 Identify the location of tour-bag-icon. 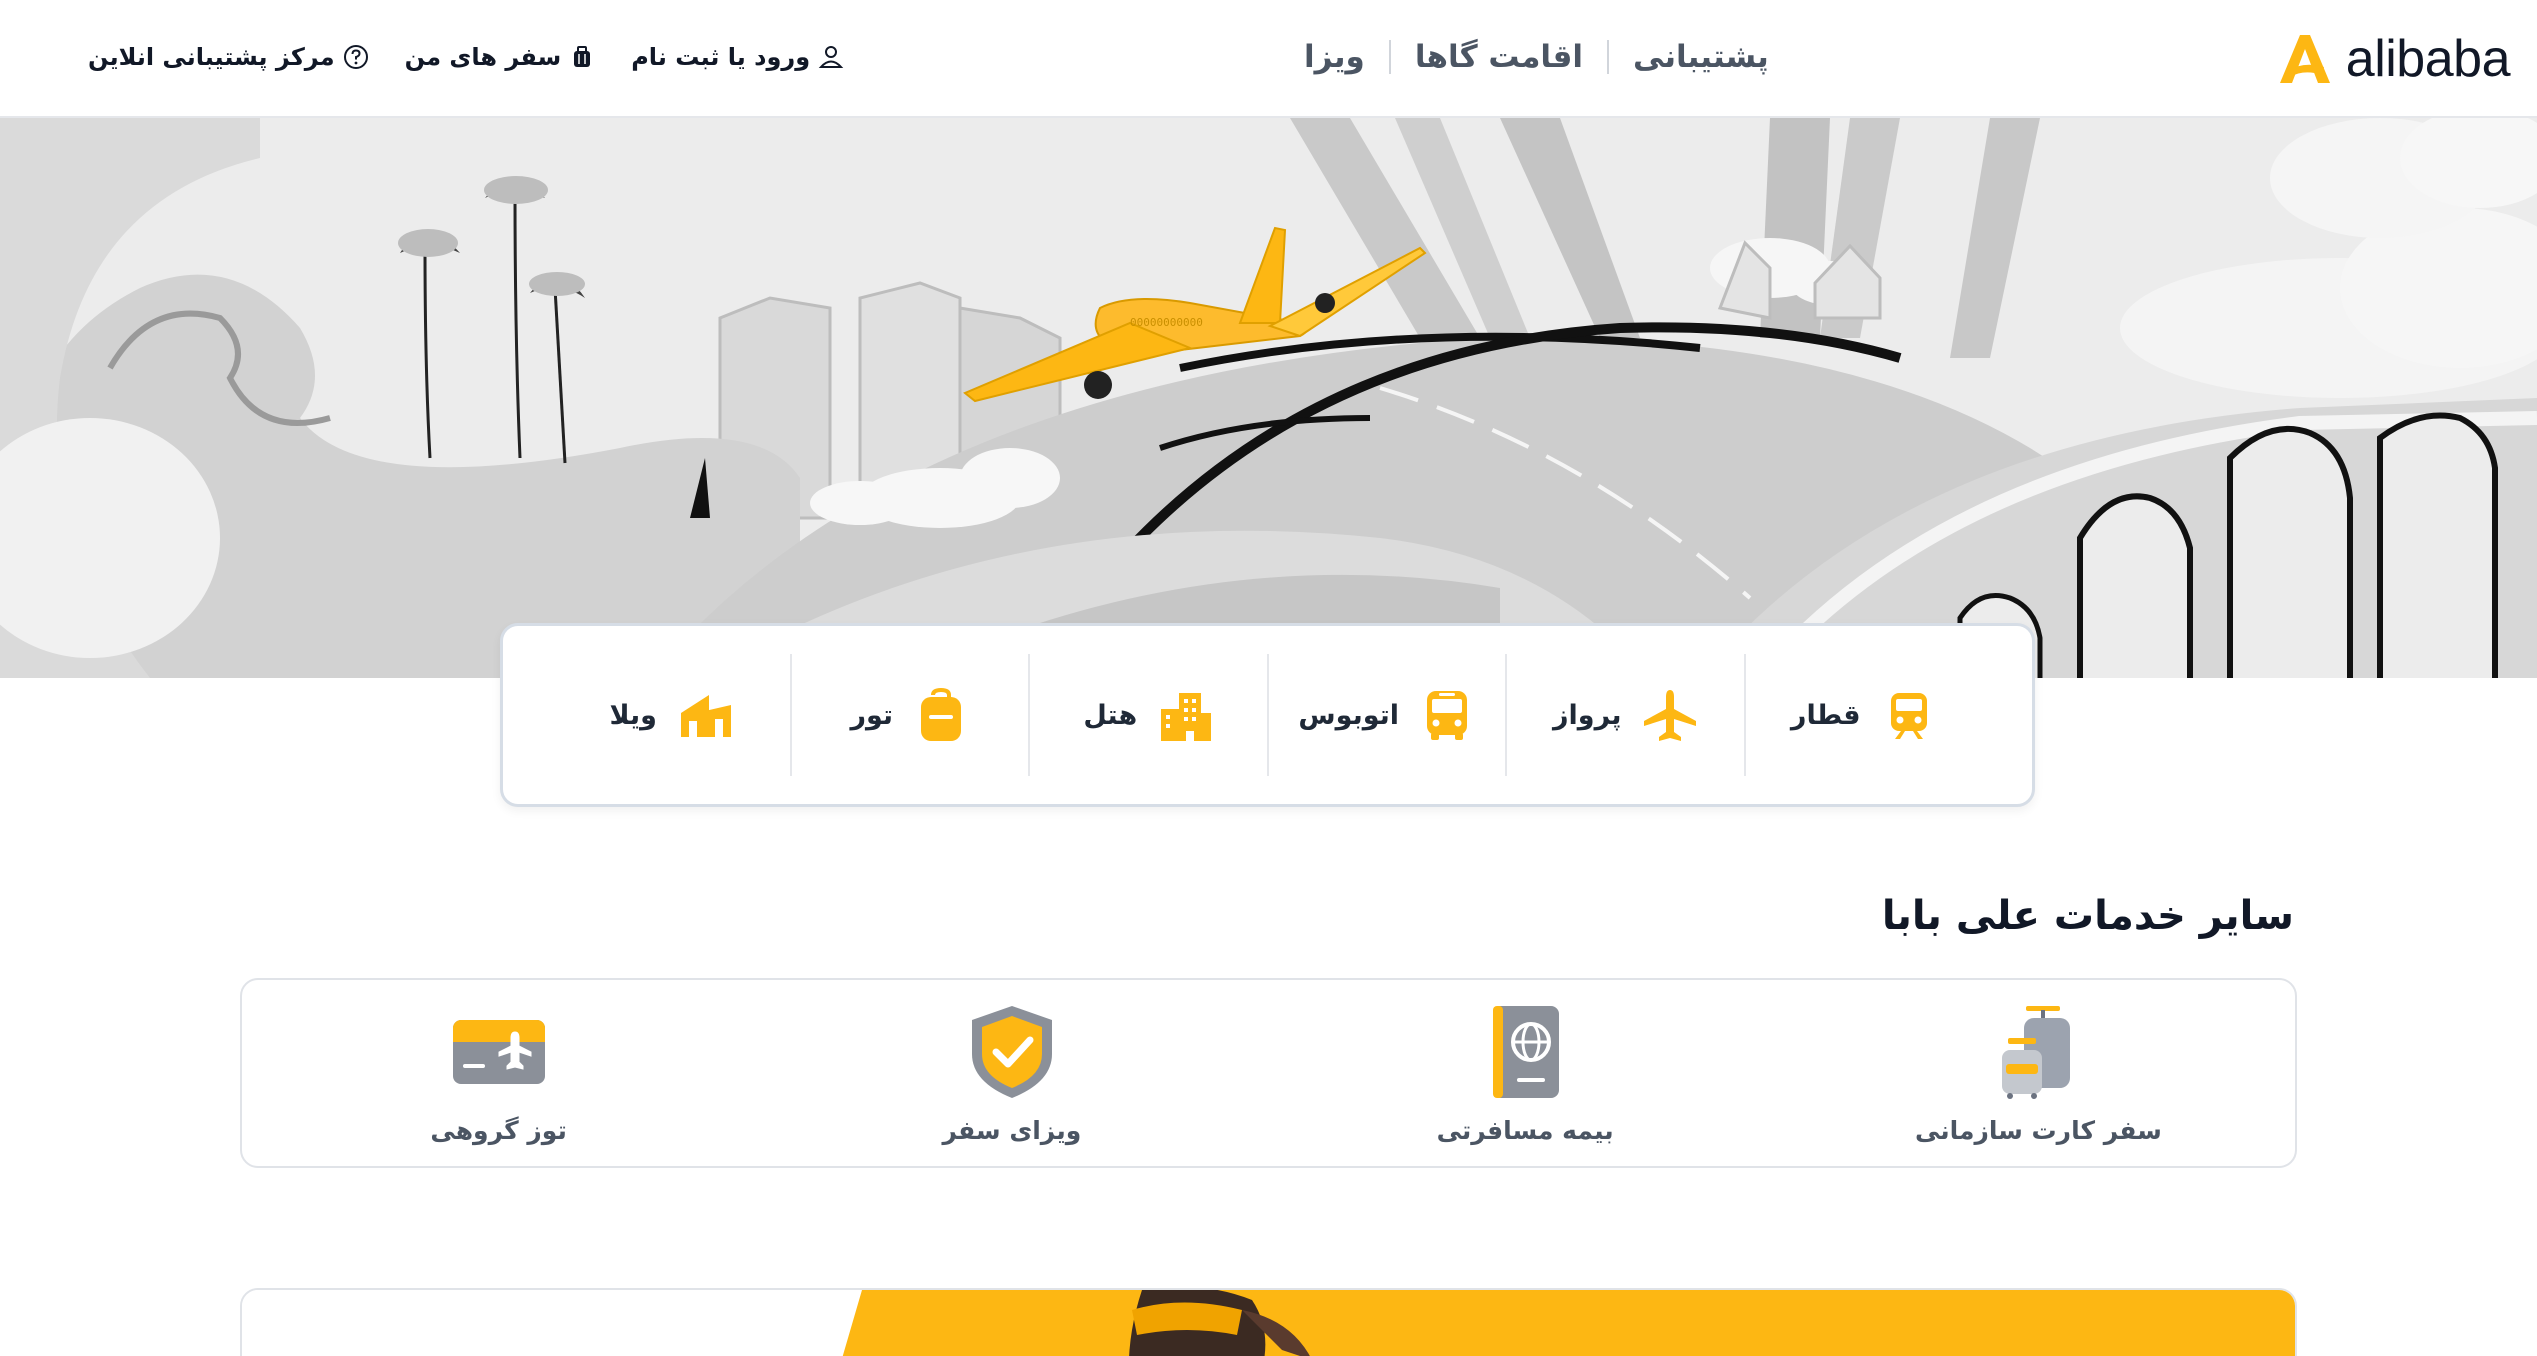
(941, 714).